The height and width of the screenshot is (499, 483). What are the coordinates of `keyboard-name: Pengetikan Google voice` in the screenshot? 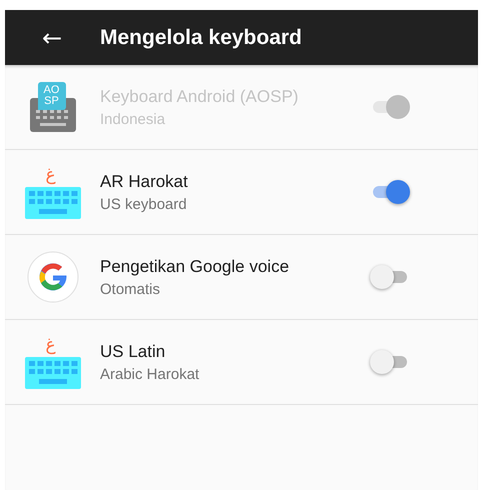 It's located at (195, 266).